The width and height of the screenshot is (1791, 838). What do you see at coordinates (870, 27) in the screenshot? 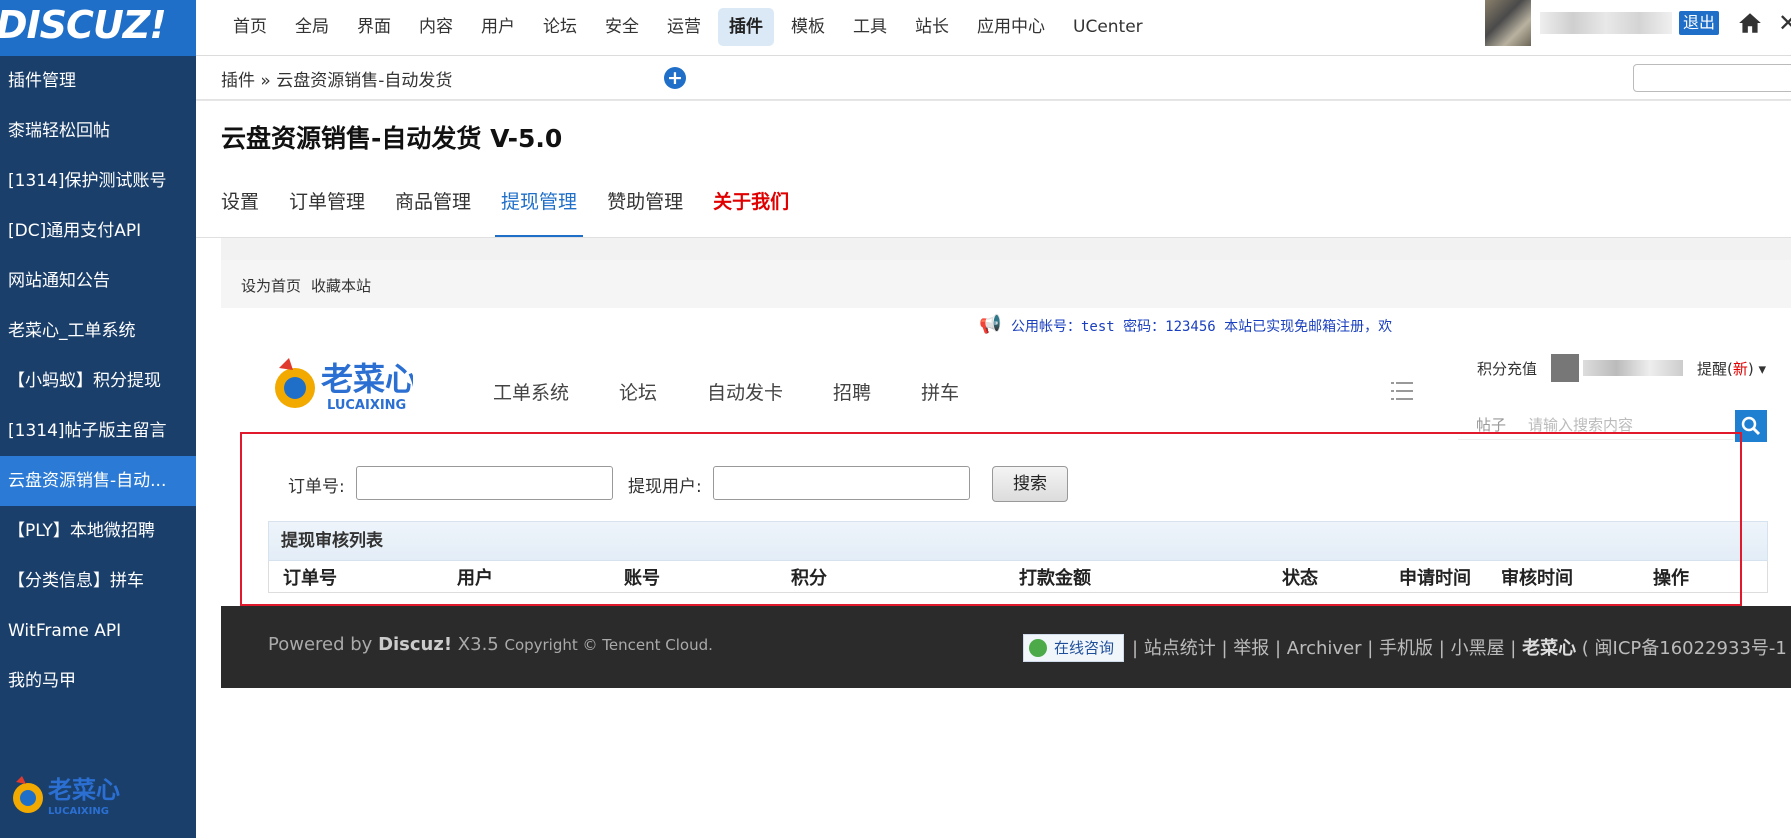
I see `top-nav-item: 工具` at bounding box center [870, 27].